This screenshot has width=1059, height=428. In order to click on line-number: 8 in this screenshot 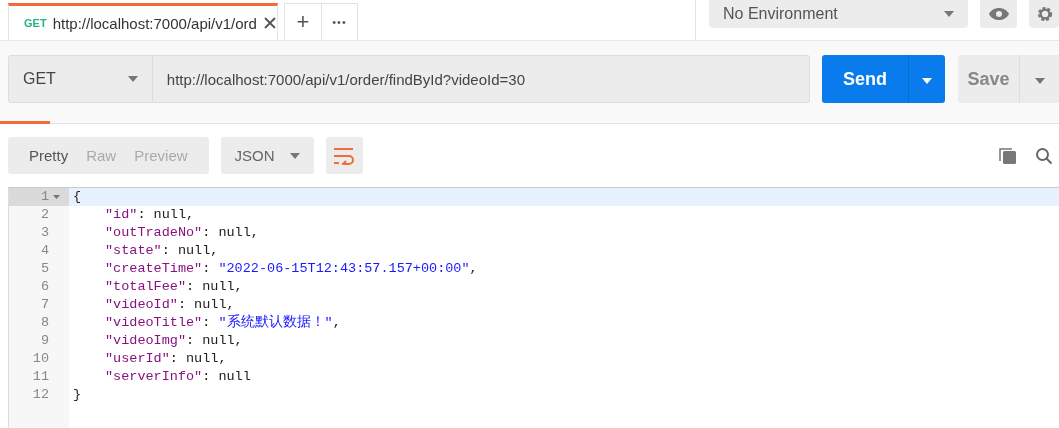, I will do `click(44, 323)`.